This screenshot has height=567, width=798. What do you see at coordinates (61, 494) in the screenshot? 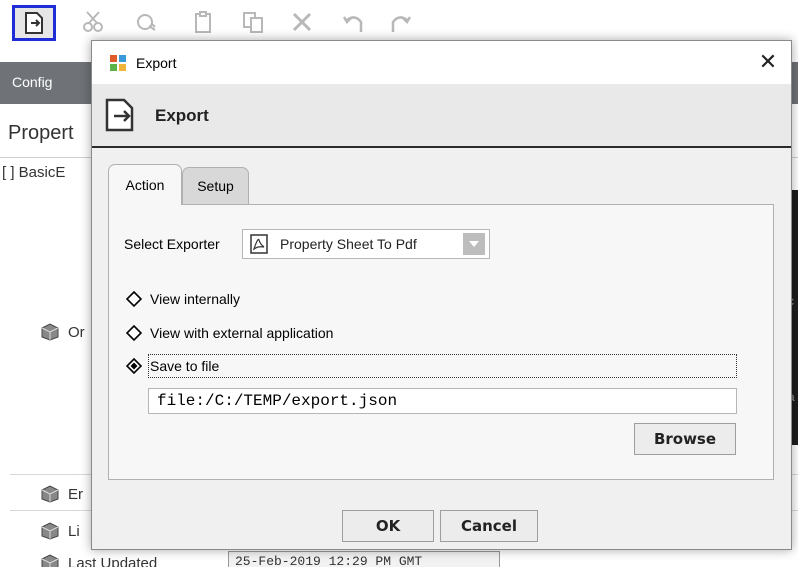
I see `property-row: Er` at bounding box center [61, 494].